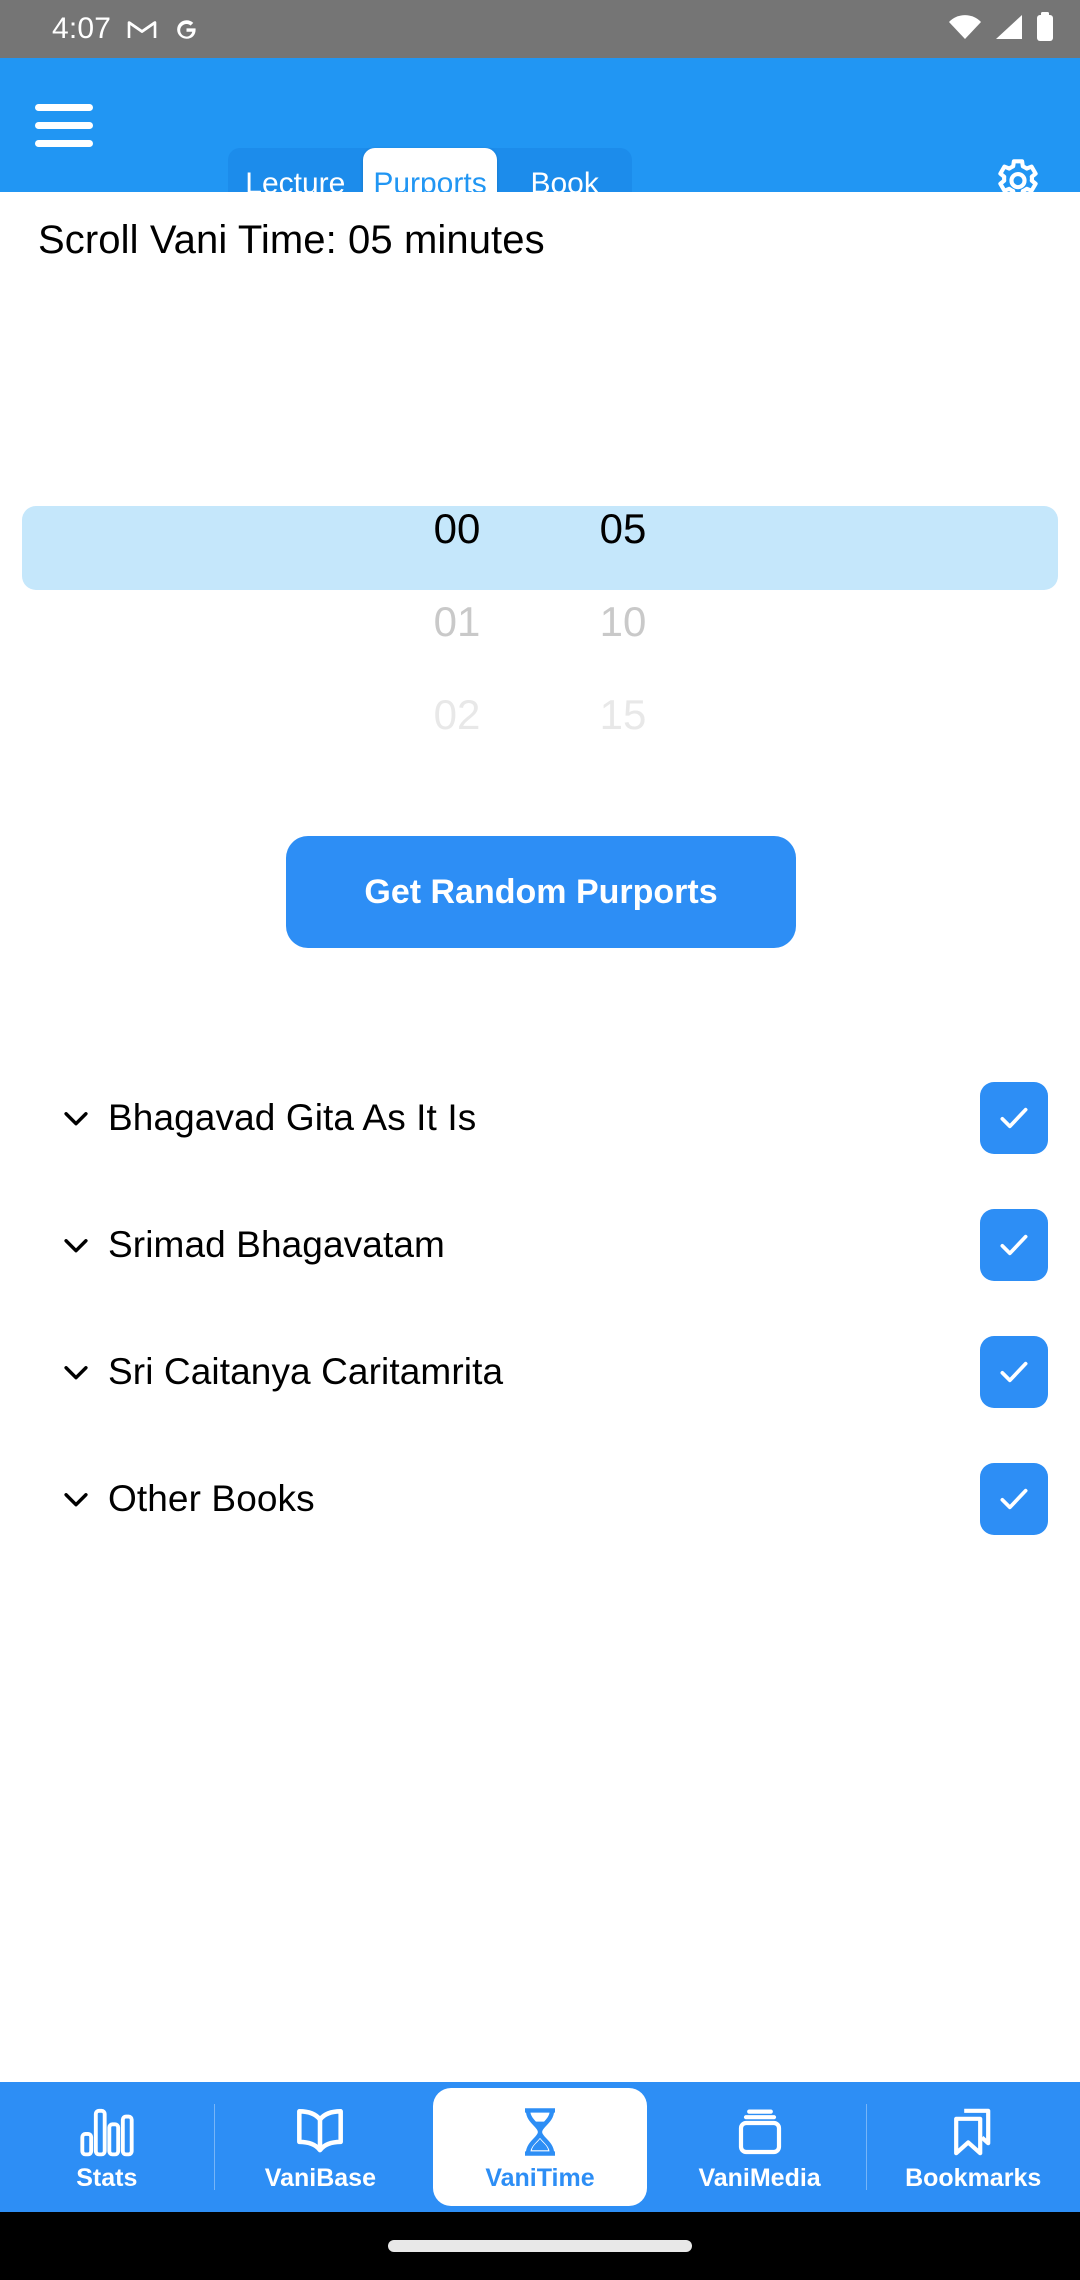 This screenshot has width=1080, height=2280. I want to click on nav-item-vanitime: VaniTime, so click(540, 2147).